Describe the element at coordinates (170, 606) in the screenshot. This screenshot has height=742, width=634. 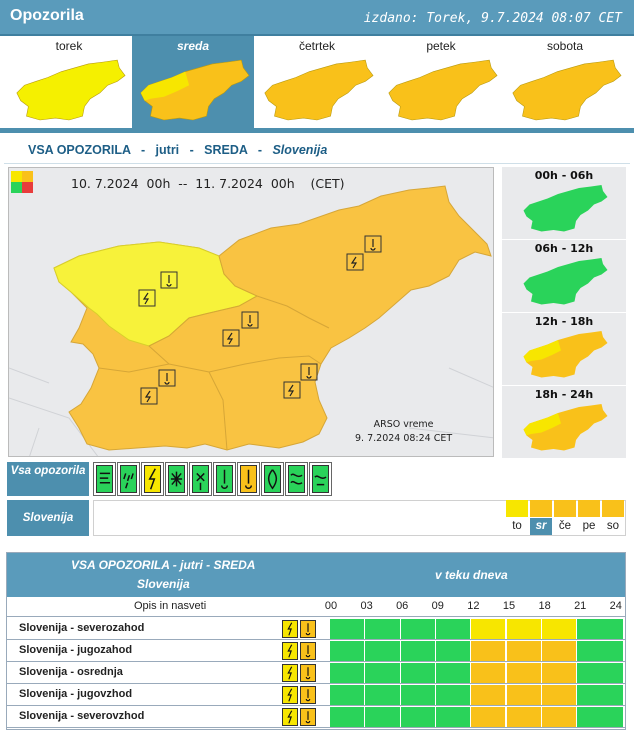
I see `description-column-header: Opis in nasveti` at that location.